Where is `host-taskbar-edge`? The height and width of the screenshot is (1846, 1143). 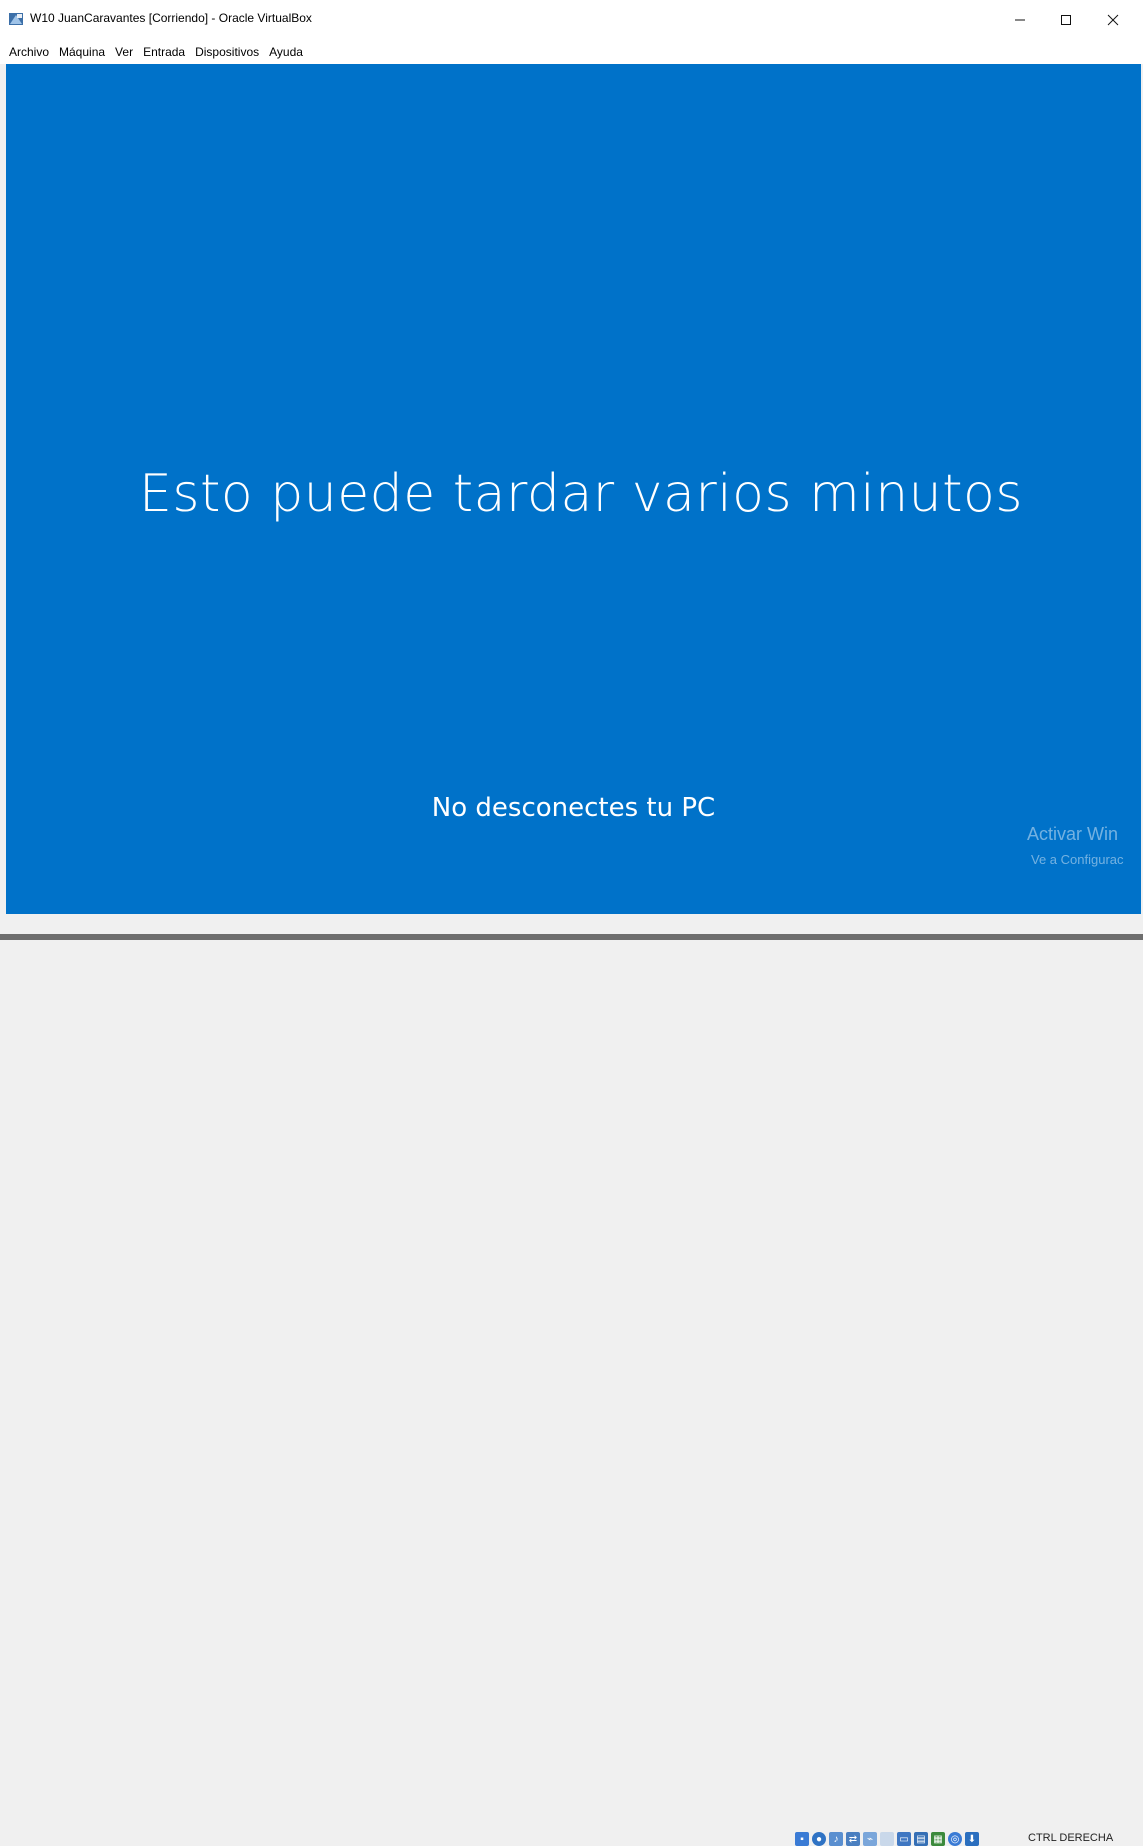 host-taskbar-edge is located at coordinates (571, 937).